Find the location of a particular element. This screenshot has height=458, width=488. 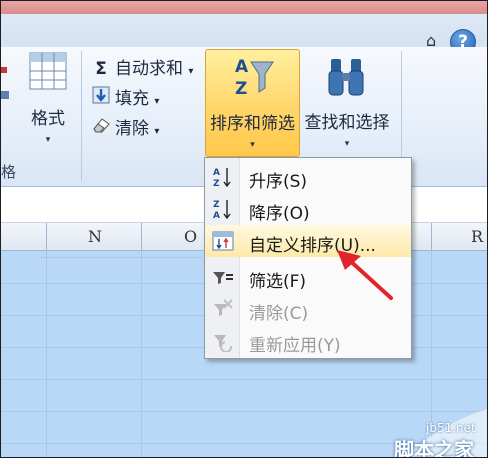

menu-item-sort-ascending: AZ 升序(S) is located at coordinates (308, 177).